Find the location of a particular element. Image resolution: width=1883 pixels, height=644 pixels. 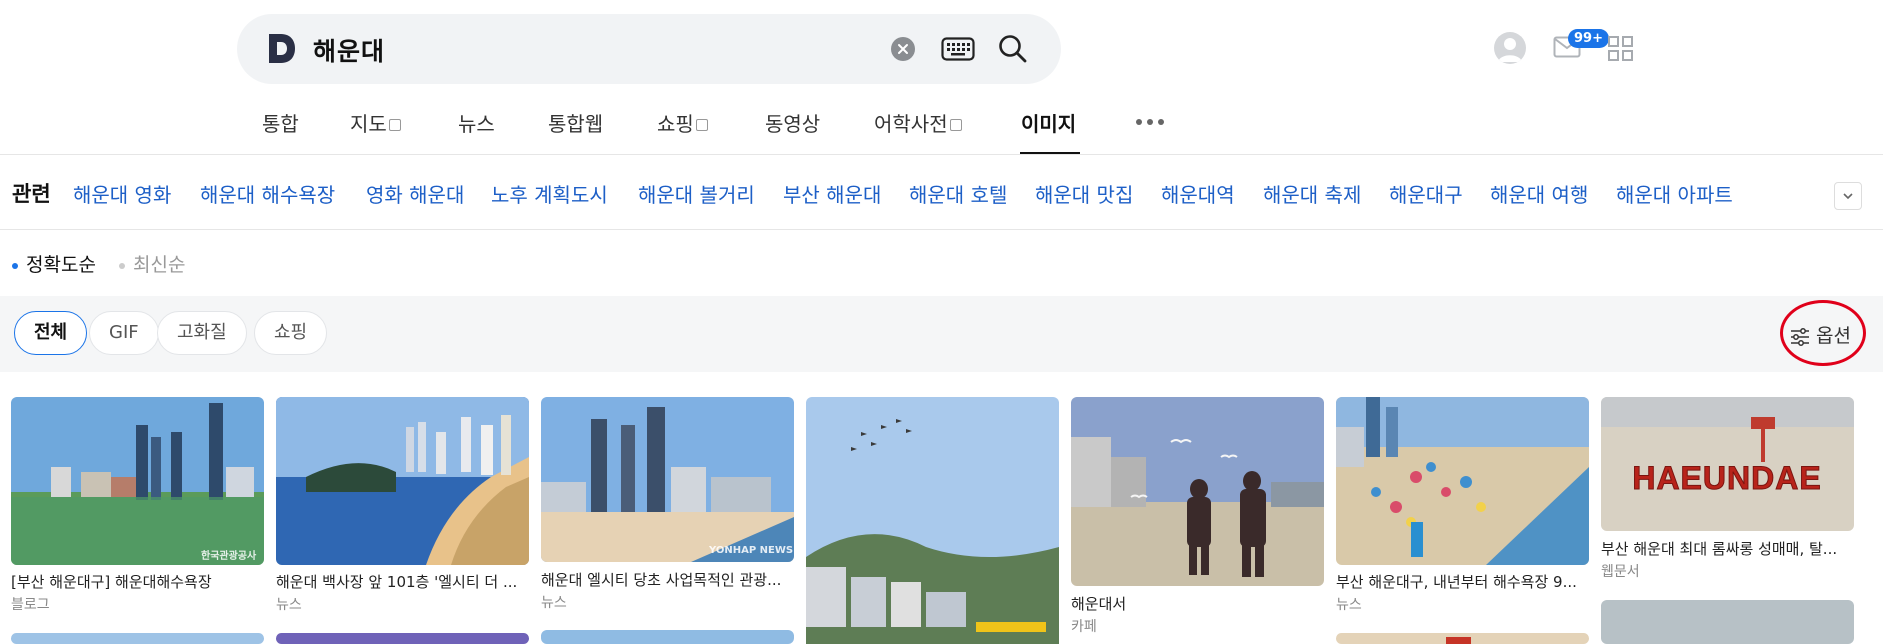

watermark: 한국관광공사 is located at coordinates (229, 556).